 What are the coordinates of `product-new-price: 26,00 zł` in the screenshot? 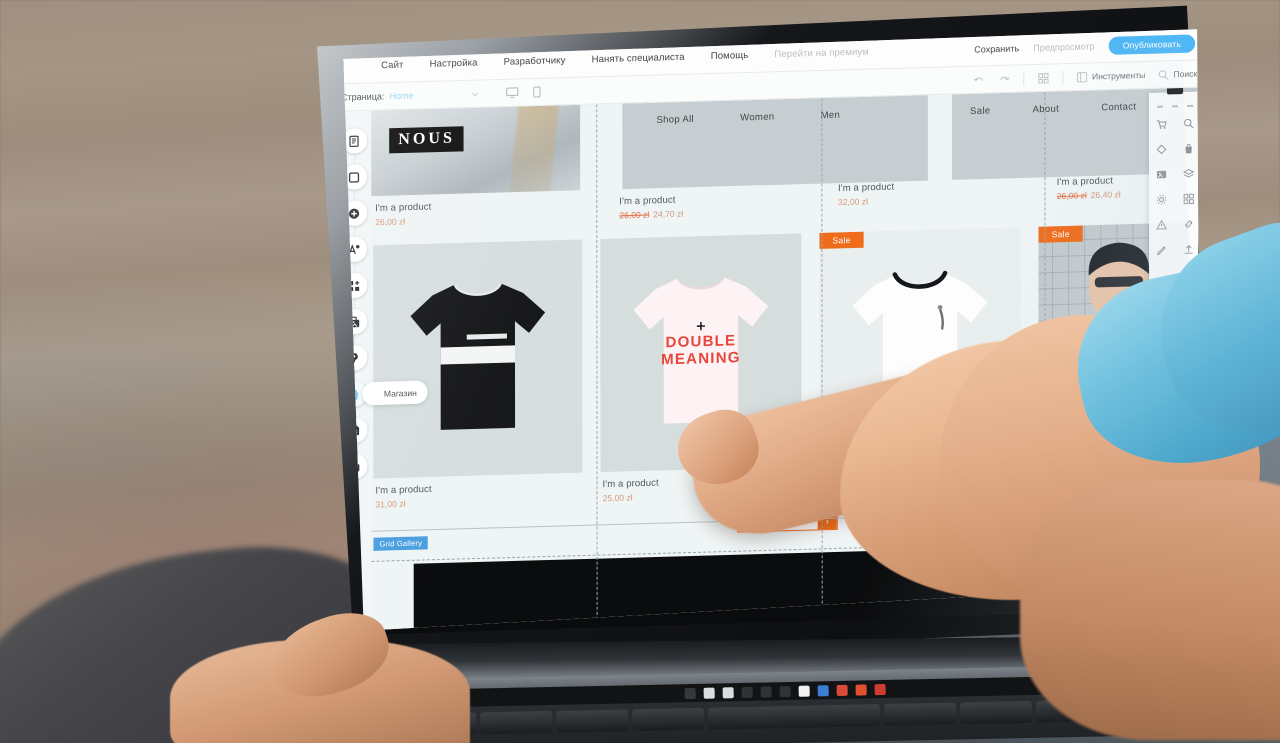 It's located at (870, 491).